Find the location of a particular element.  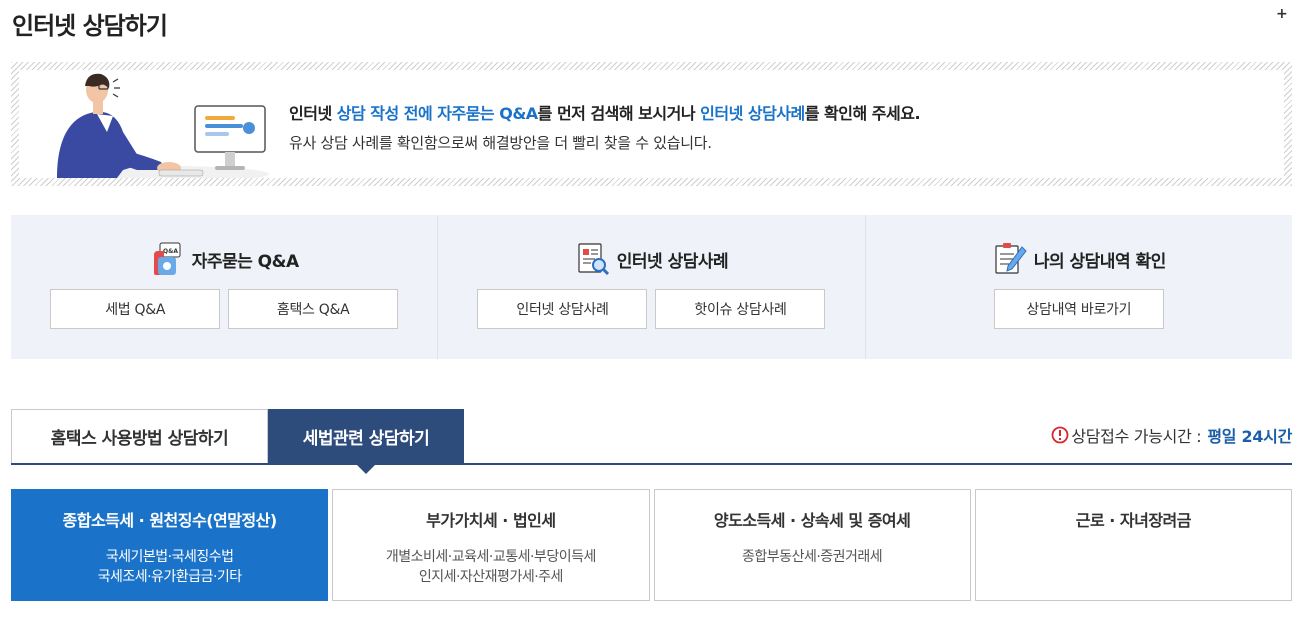

category-subitem-line: 종합부동산세·증권거래세 is located at coordinates (812, 557).